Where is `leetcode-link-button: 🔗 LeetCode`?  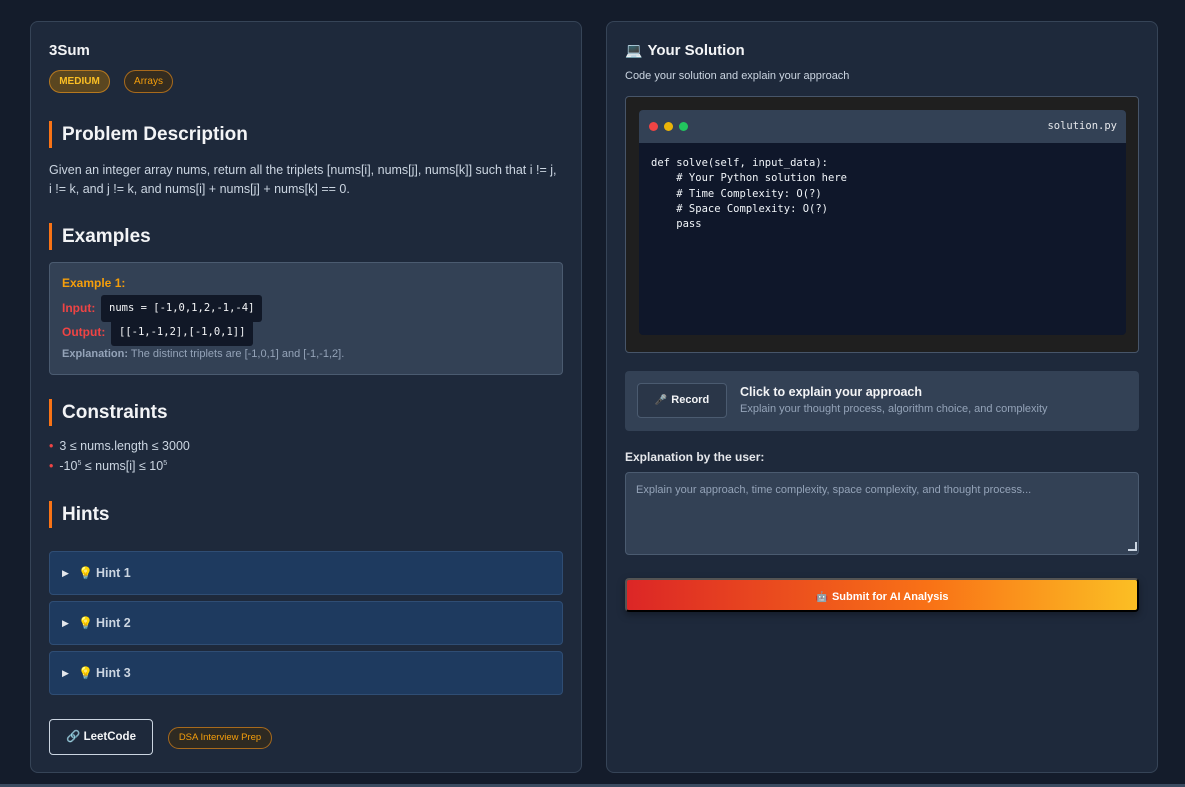
leetcode-link-button: 🔗 LeetCode is located at coordinates (101, 737).